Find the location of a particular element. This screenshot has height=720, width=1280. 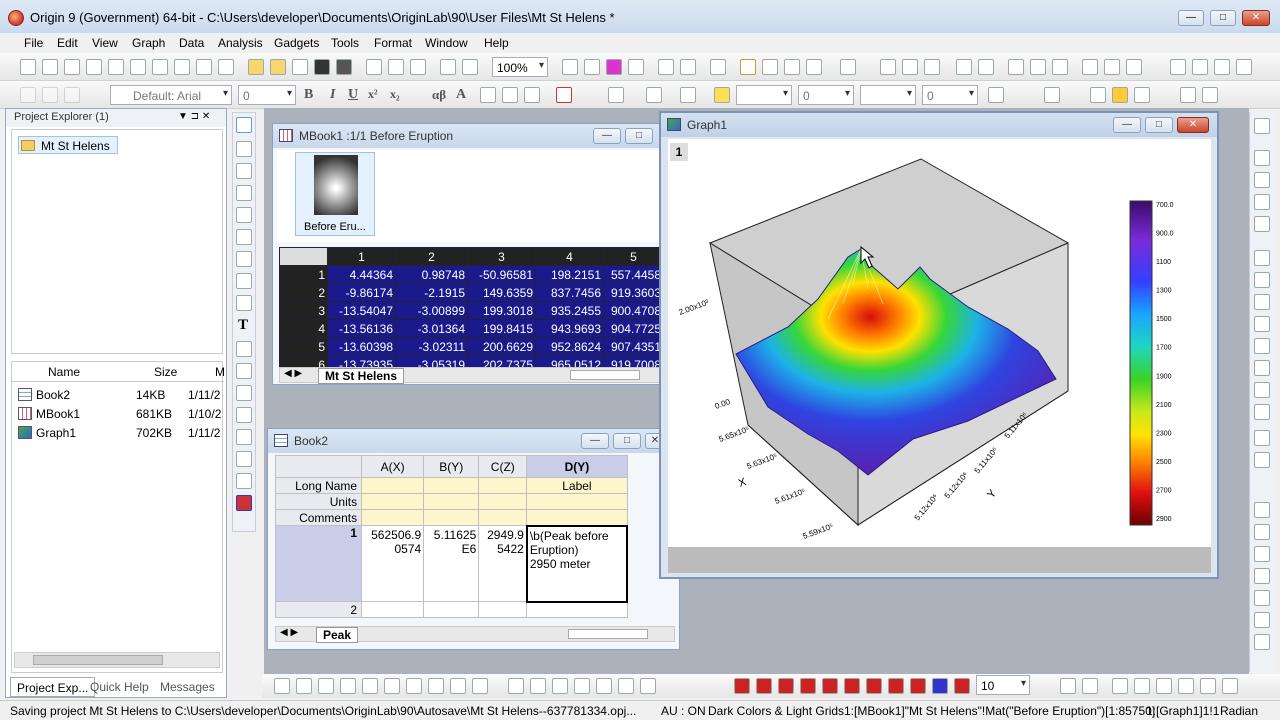

menu-help: Help is located at coordinates (496, 43).